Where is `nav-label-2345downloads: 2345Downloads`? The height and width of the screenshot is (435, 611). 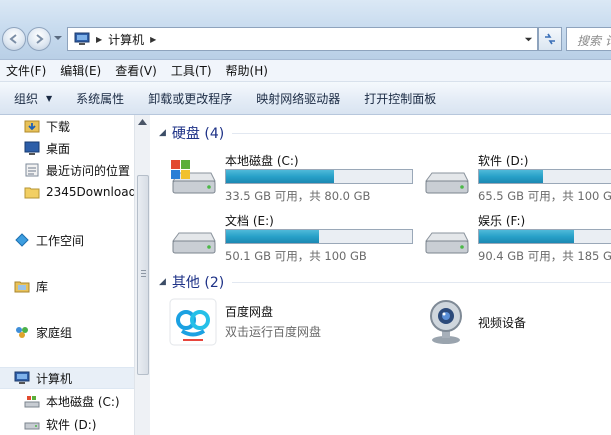 nav-label-2345downloads: 2345Downloads is located at coordinates (90, 192).